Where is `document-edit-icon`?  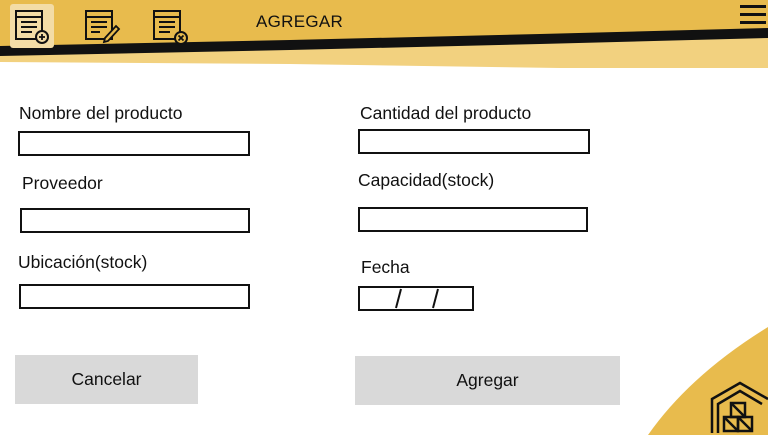
document-edit-icon is located at coordinates (103, 27).